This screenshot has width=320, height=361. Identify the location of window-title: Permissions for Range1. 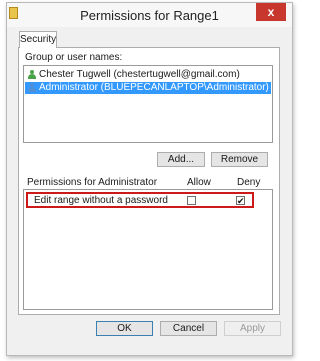
(149, 15).